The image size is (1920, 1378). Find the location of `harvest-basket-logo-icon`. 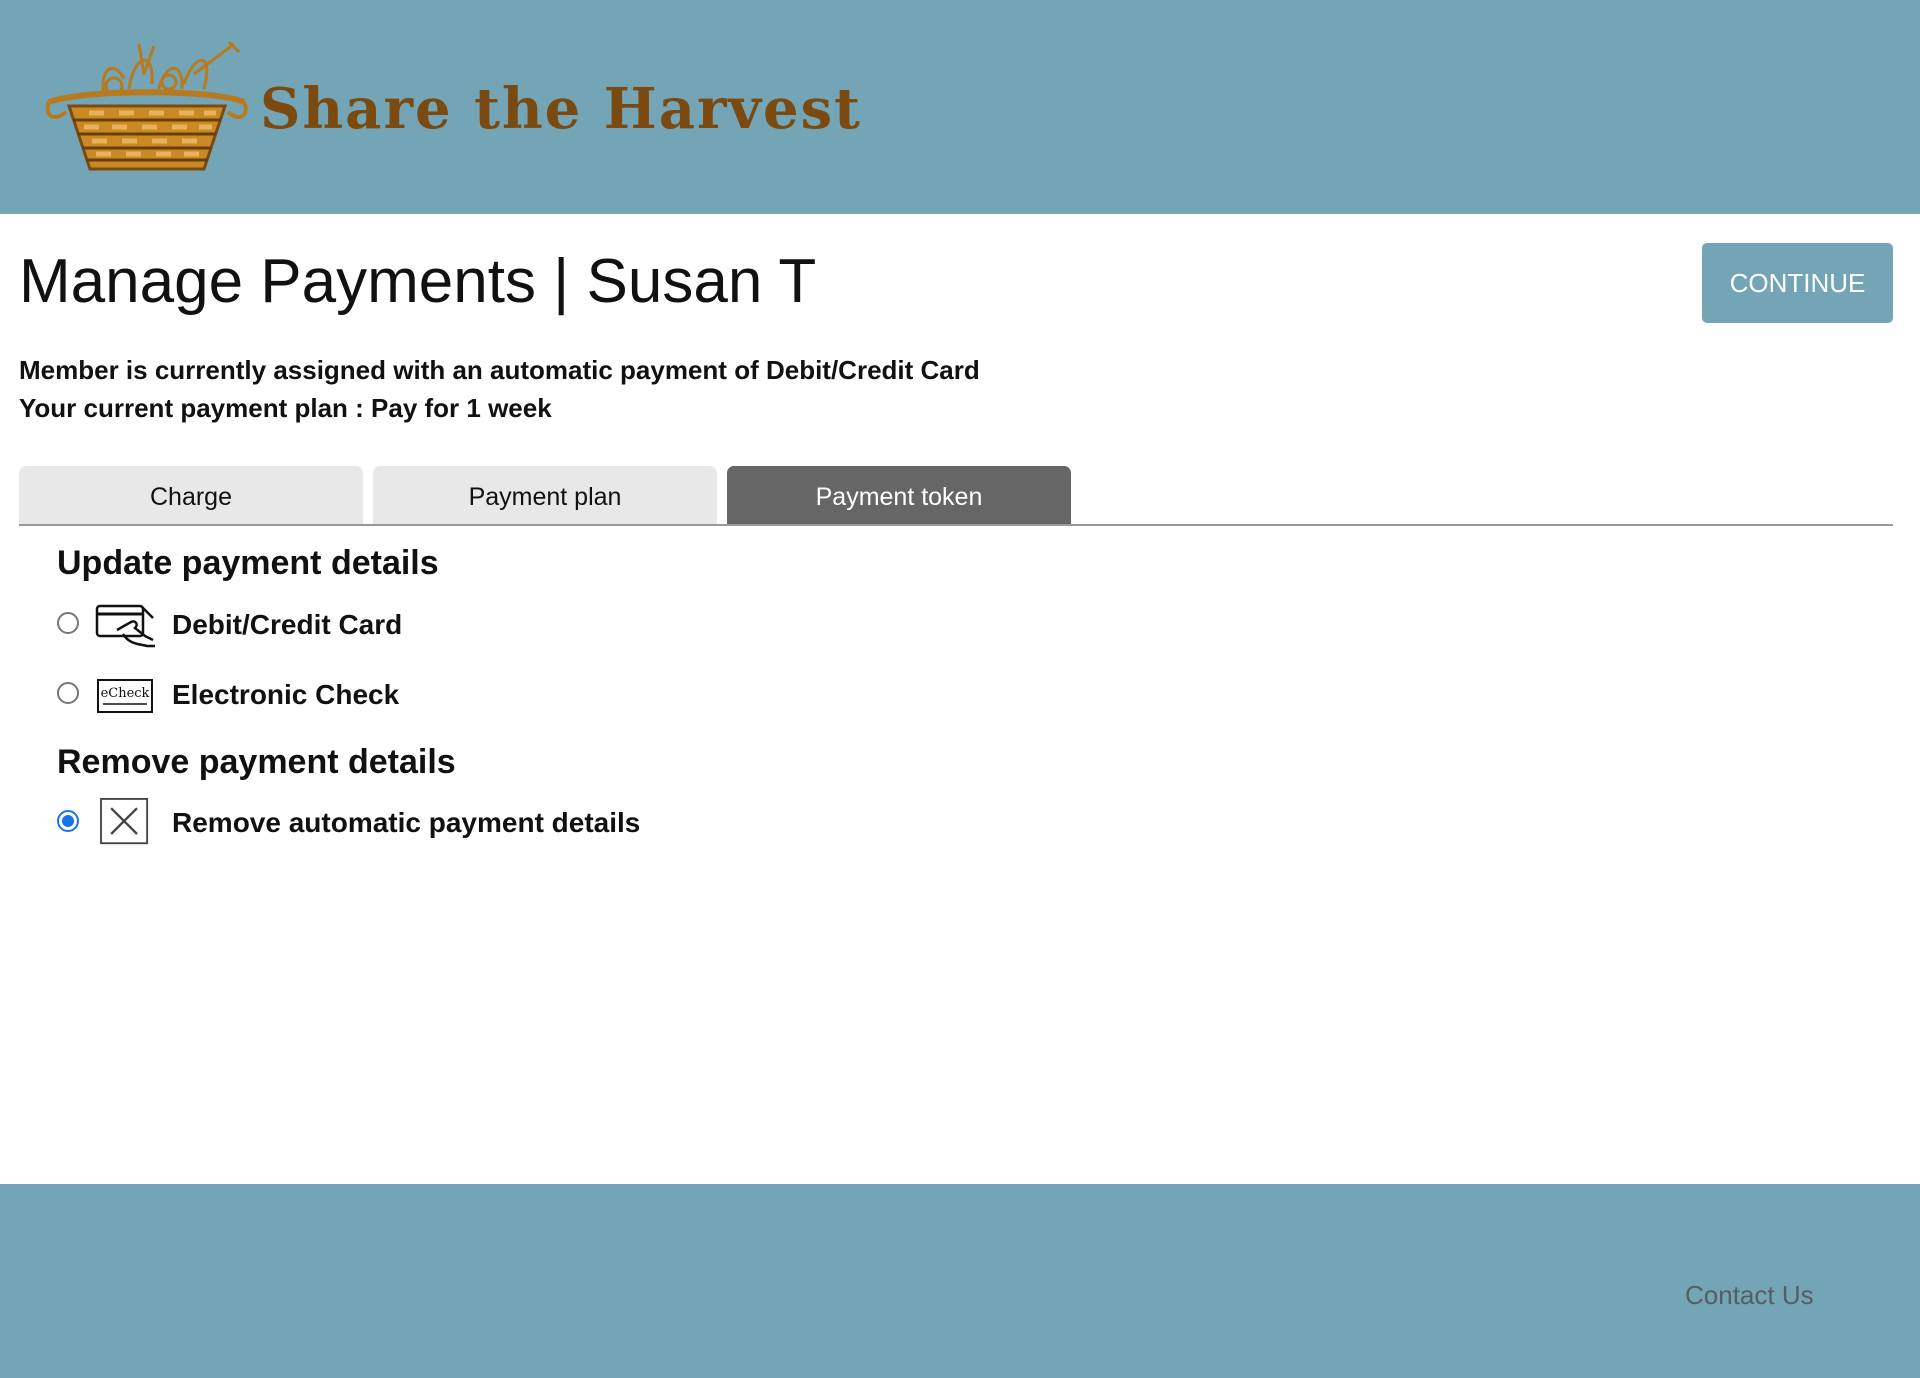

harvest-basket-logo-icon is located at coordinates (146, 105).